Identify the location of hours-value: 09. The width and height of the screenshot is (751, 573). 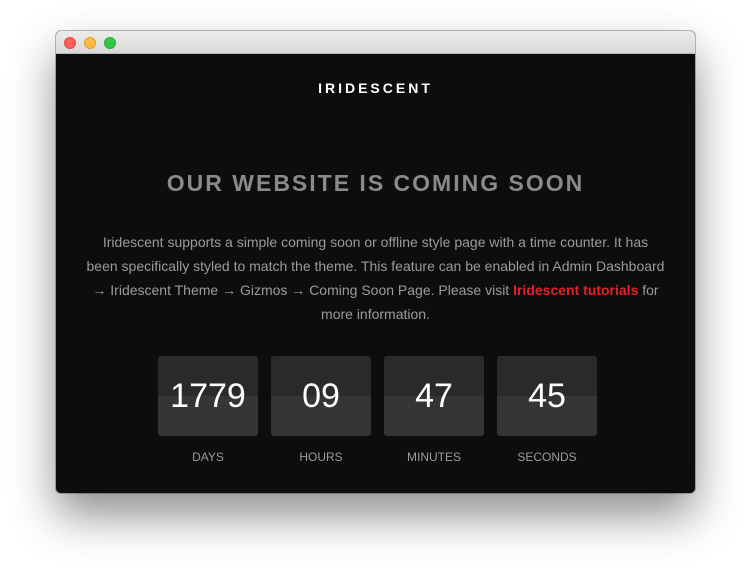
(321, 396).